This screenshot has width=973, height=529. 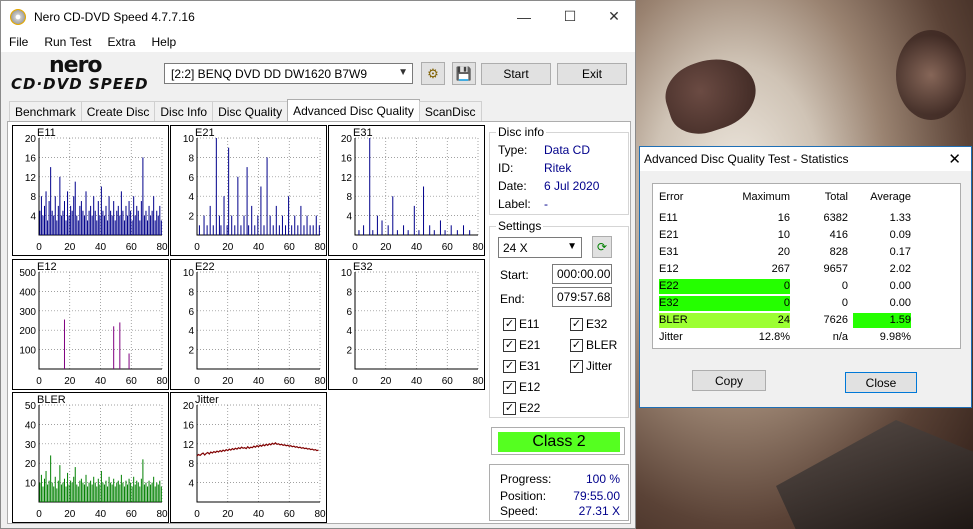 What do you see at coordinates (45, 111) in the screenshot?
I see `tab-benchmark: Benchmark` at bounding box center [45, 111].